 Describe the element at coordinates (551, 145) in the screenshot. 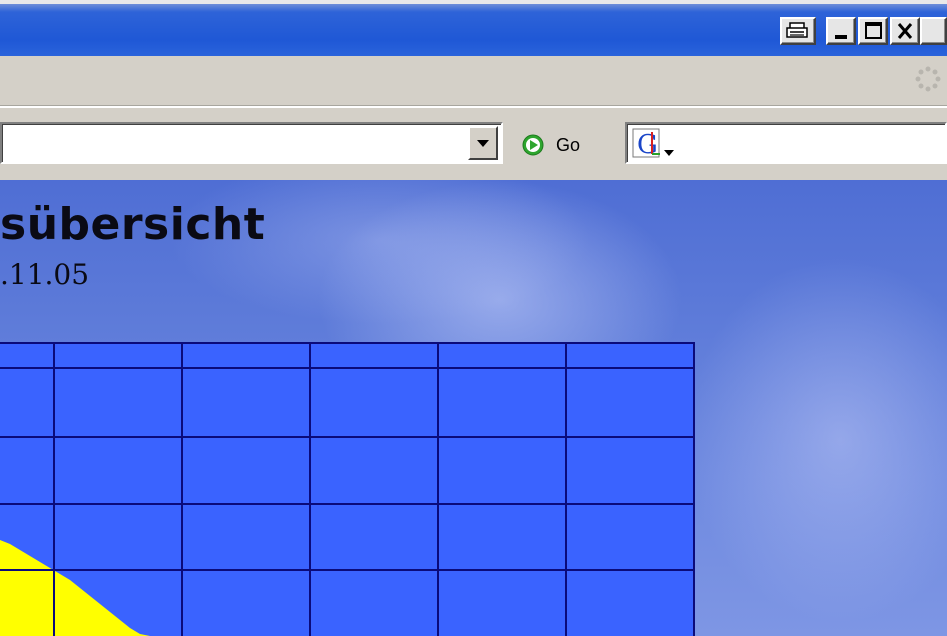

I see `go-button: Go` at that location.